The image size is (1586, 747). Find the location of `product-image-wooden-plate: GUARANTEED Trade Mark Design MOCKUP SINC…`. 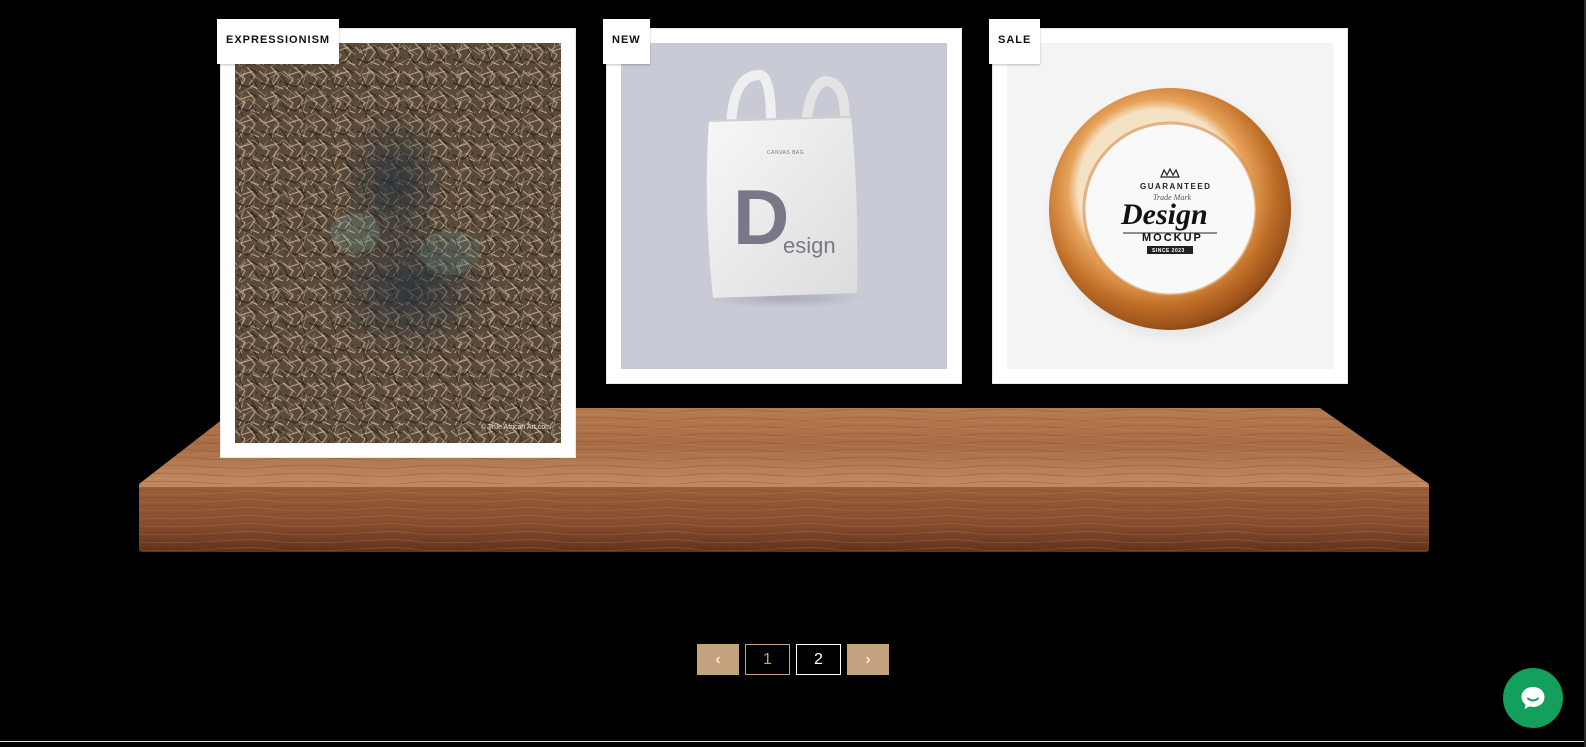

product-image-wooden-plate: GUARANTEED Trade Mark Design MOCKUP SINC… is located at coordinates (1170, 206).